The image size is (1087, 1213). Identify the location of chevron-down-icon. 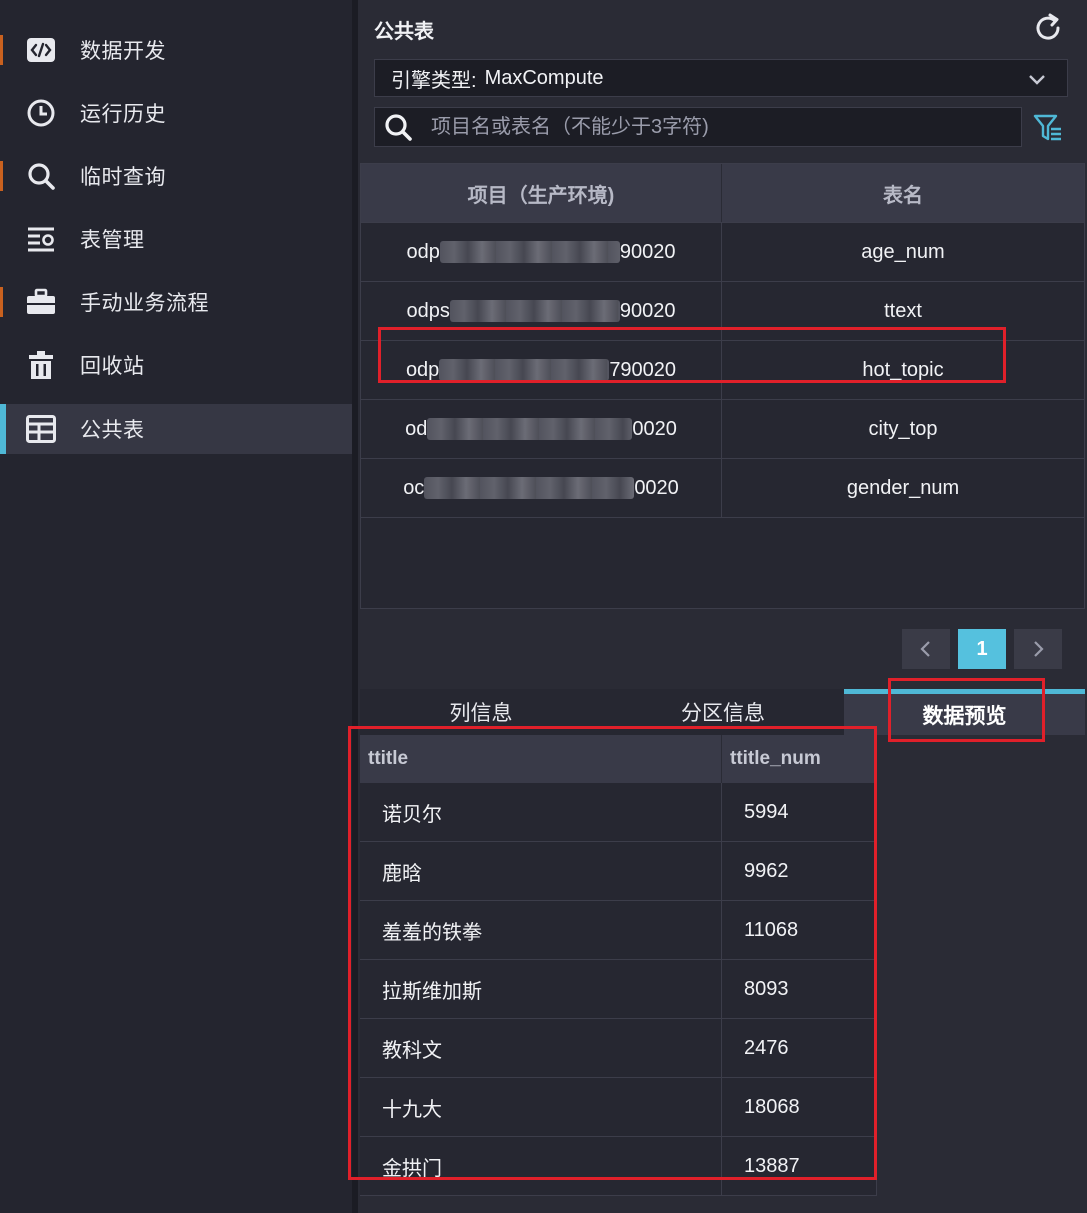
(1037, 81).